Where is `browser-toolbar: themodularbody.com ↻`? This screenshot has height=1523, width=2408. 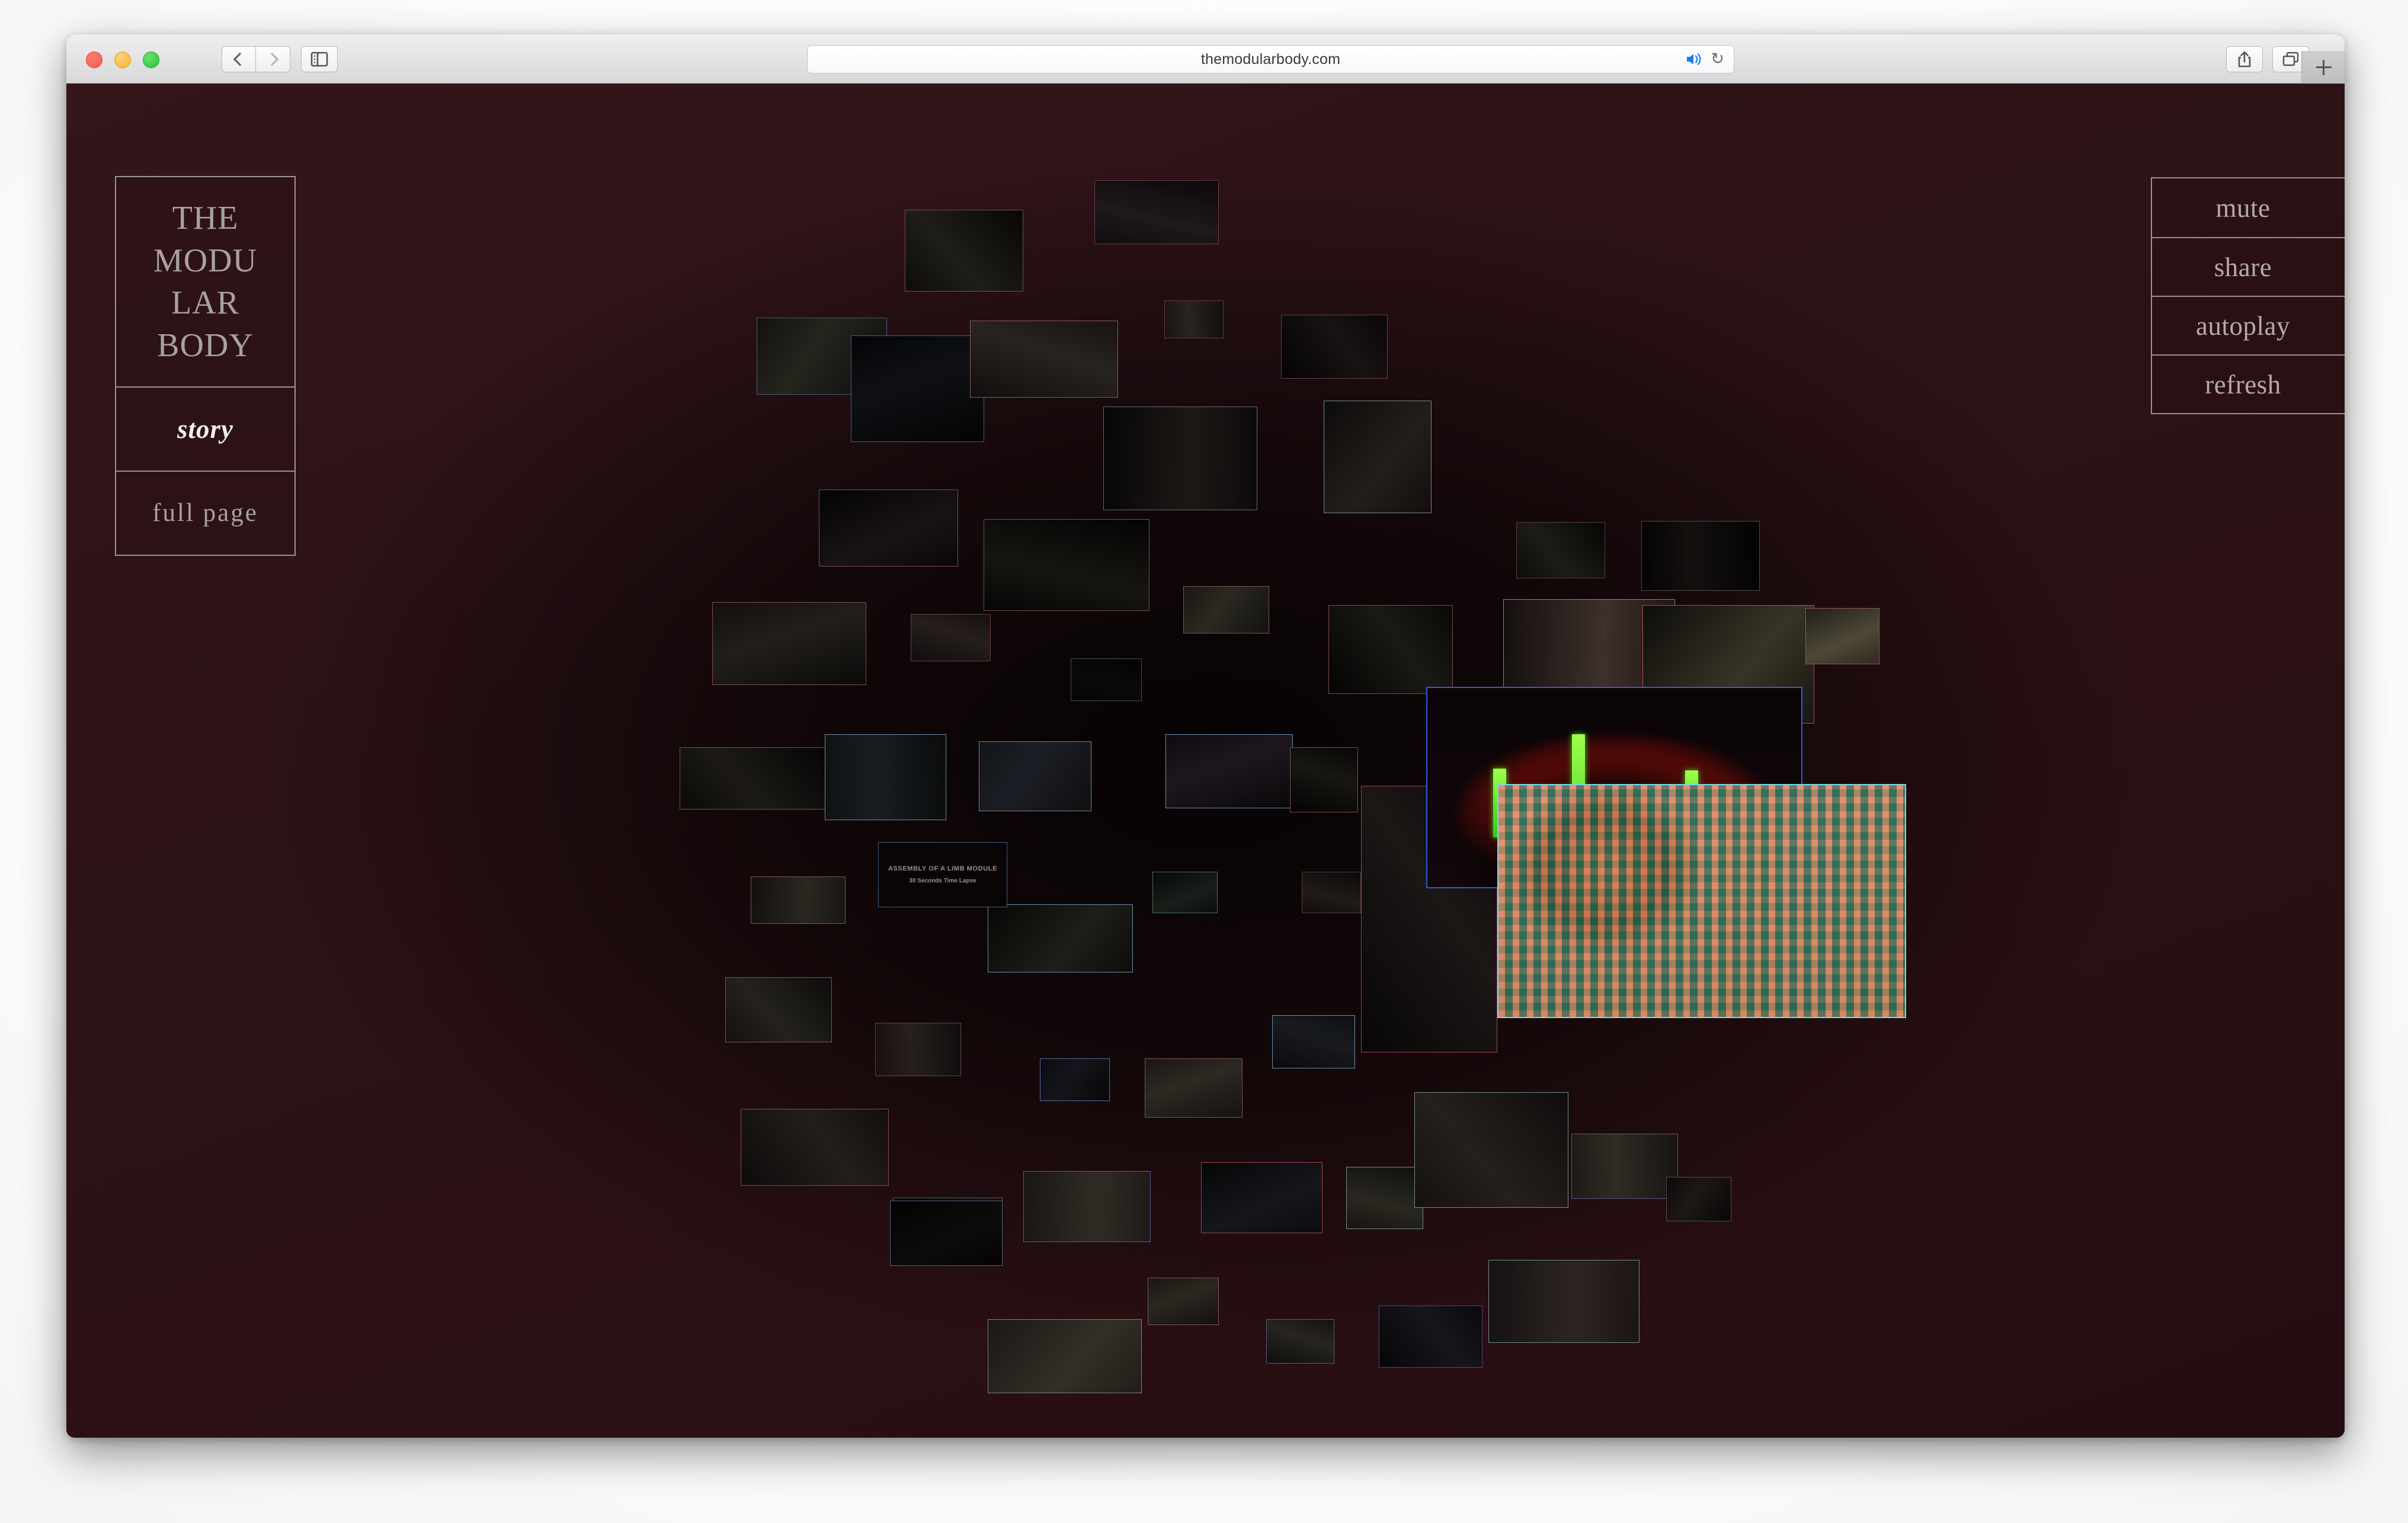 browser-toolbar: themodularbody.com ↻ is located at coordinates (1205, 59).